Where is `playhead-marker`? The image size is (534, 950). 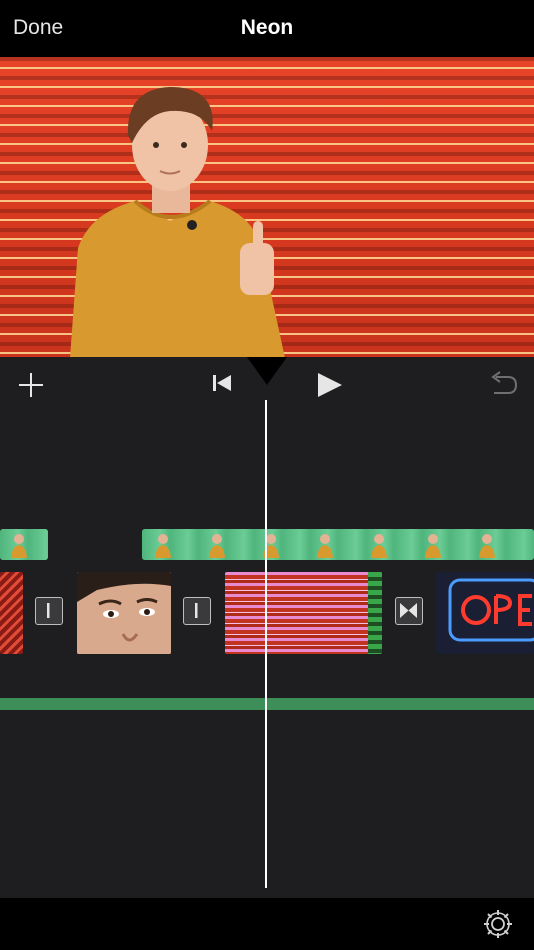 playhead-marker is located at coordinates (267, 371).